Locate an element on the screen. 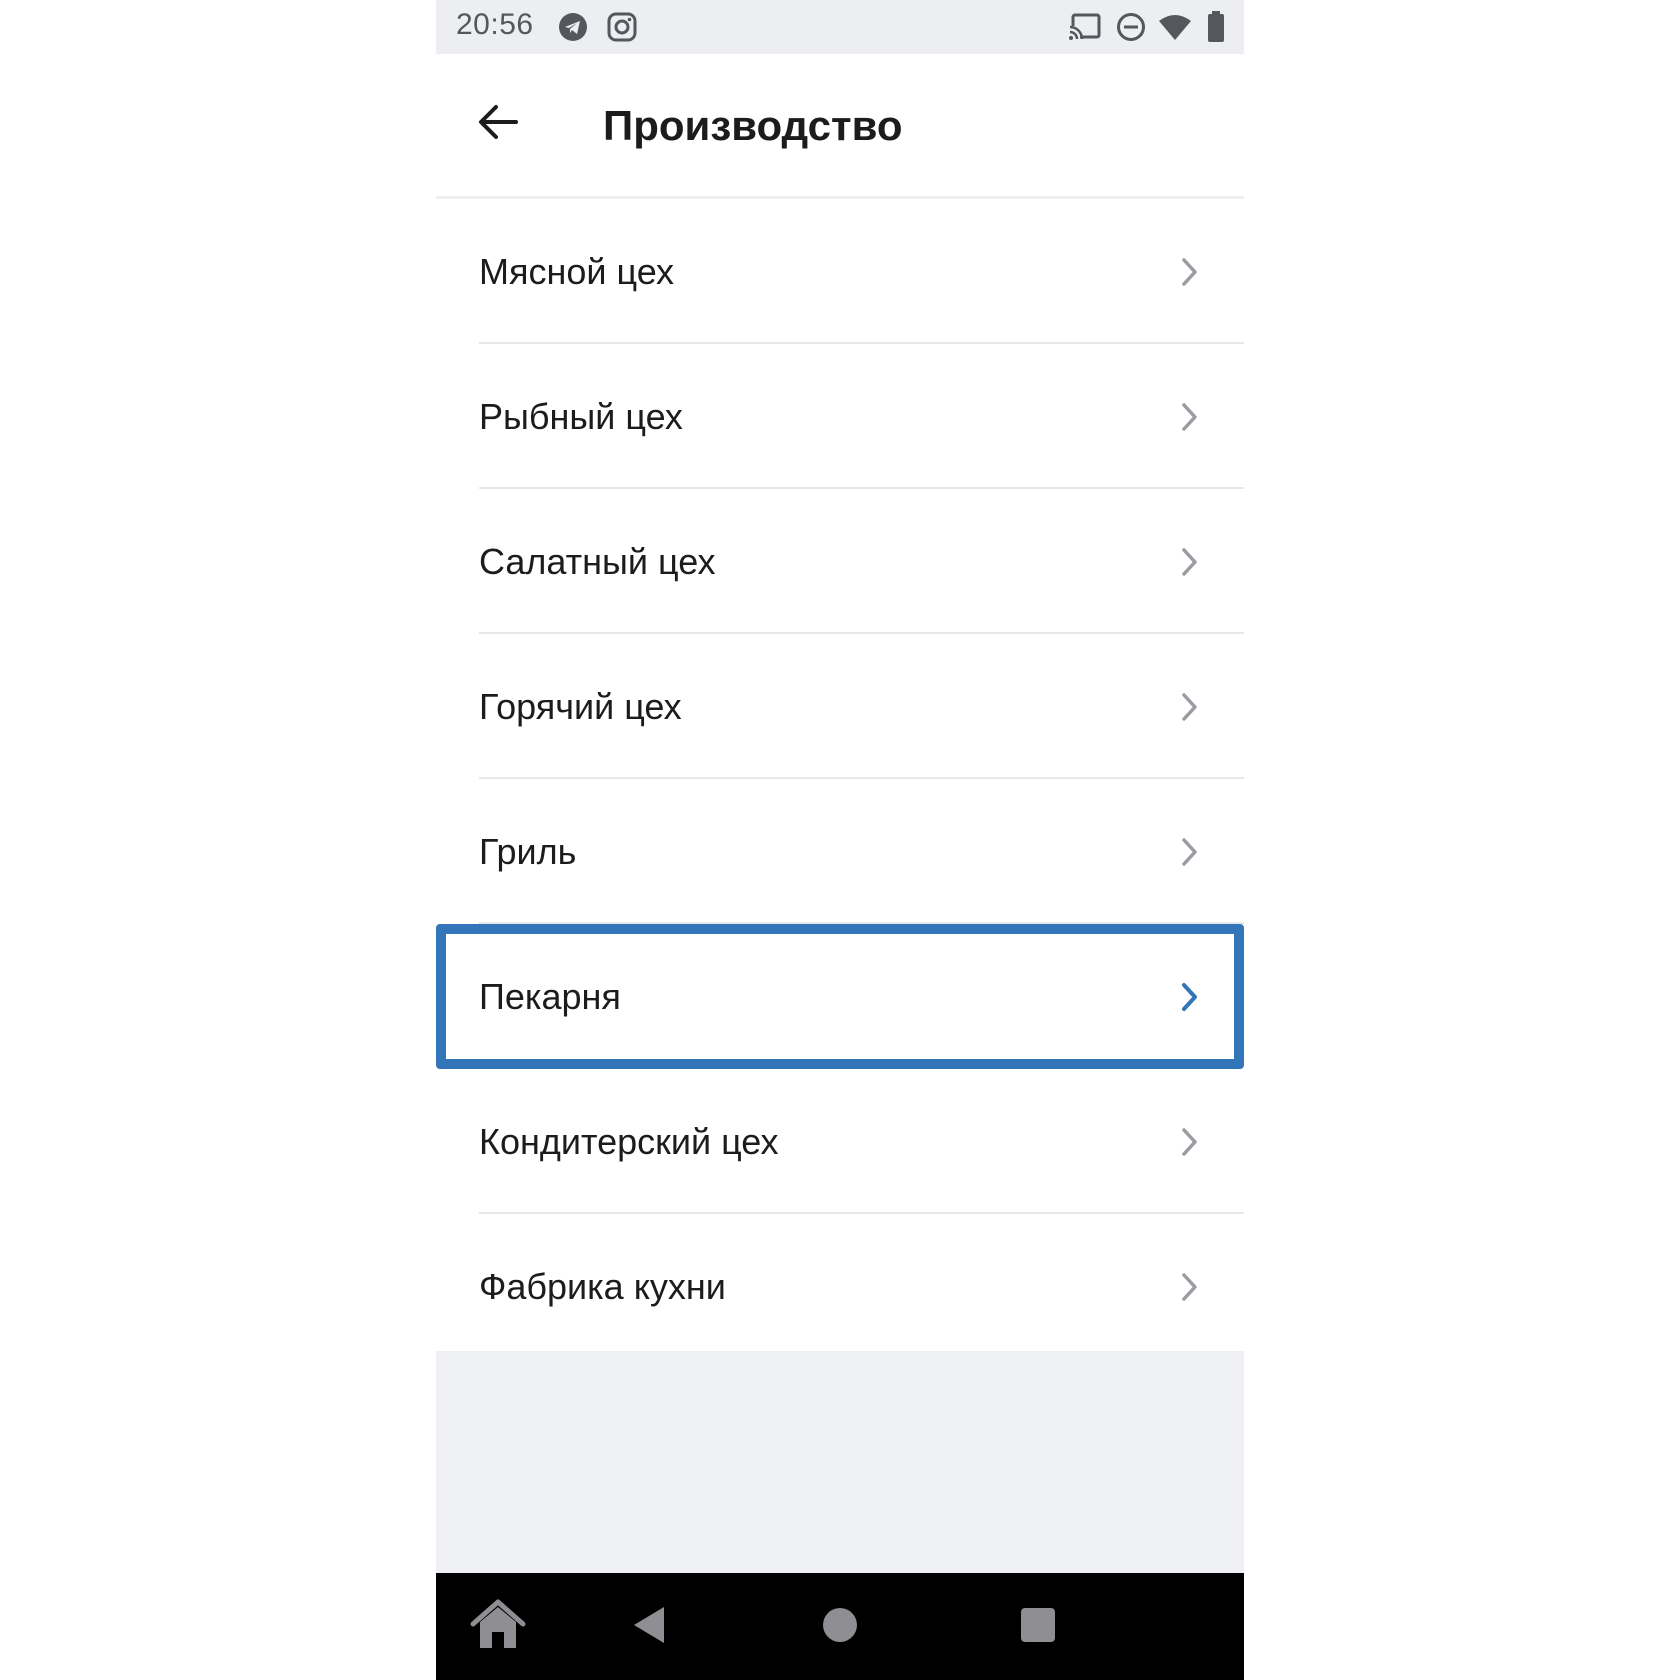 This screenshot has height=1680, width=1680. status-bar: 20:56 is located at coordinates (840, 27).